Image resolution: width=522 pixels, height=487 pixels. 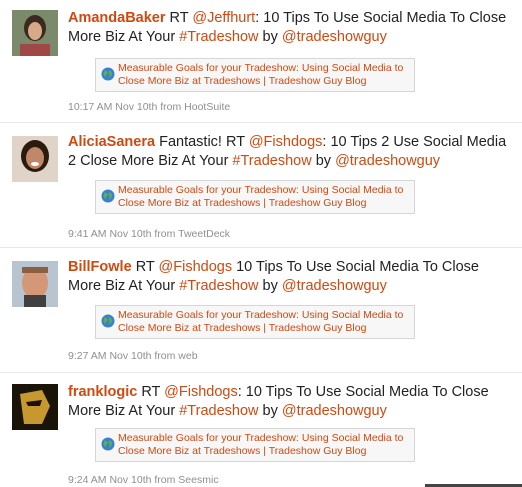 I want to click on tweet-username: AliciaSanera, so click(x=111, y=142).